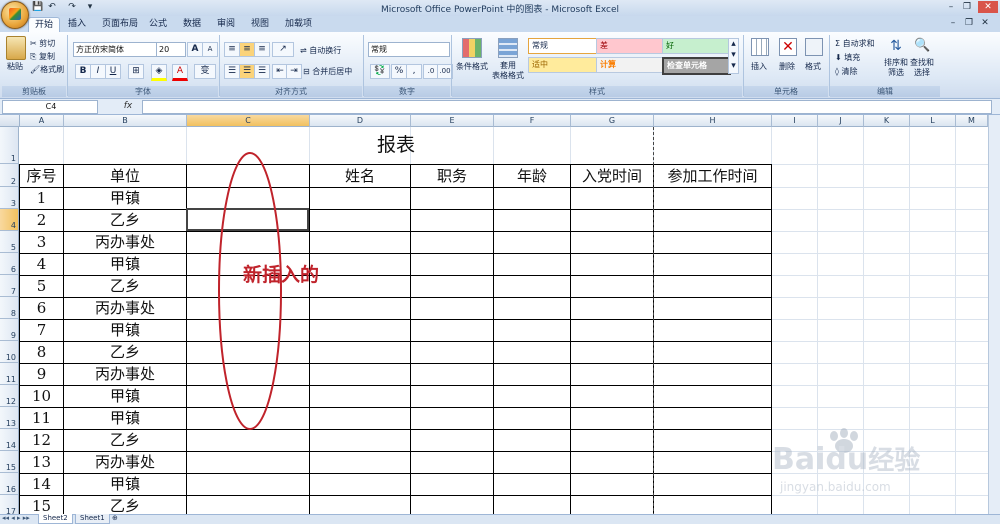 The height and width of the screenshot is (524, 1000). Describe the element at coordinates (210, 49) in the screenshot. I see `shrink-font-button: A` at that location.